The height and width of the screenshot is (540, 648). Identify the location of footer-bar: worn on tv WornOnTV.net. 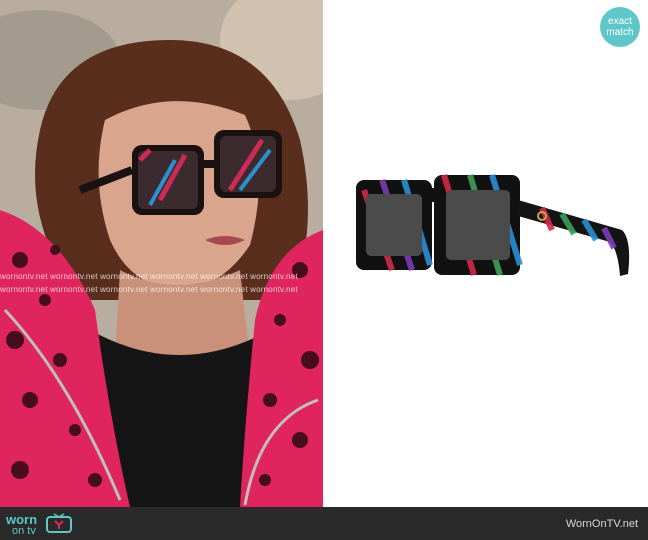
(324, 523).